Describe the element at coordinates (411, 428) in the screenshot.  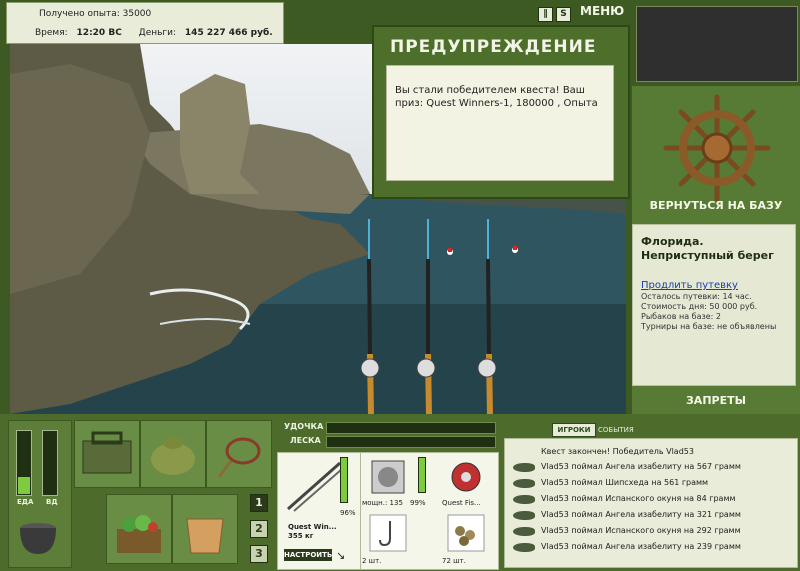
I see `rod-tension-slider` at that location.